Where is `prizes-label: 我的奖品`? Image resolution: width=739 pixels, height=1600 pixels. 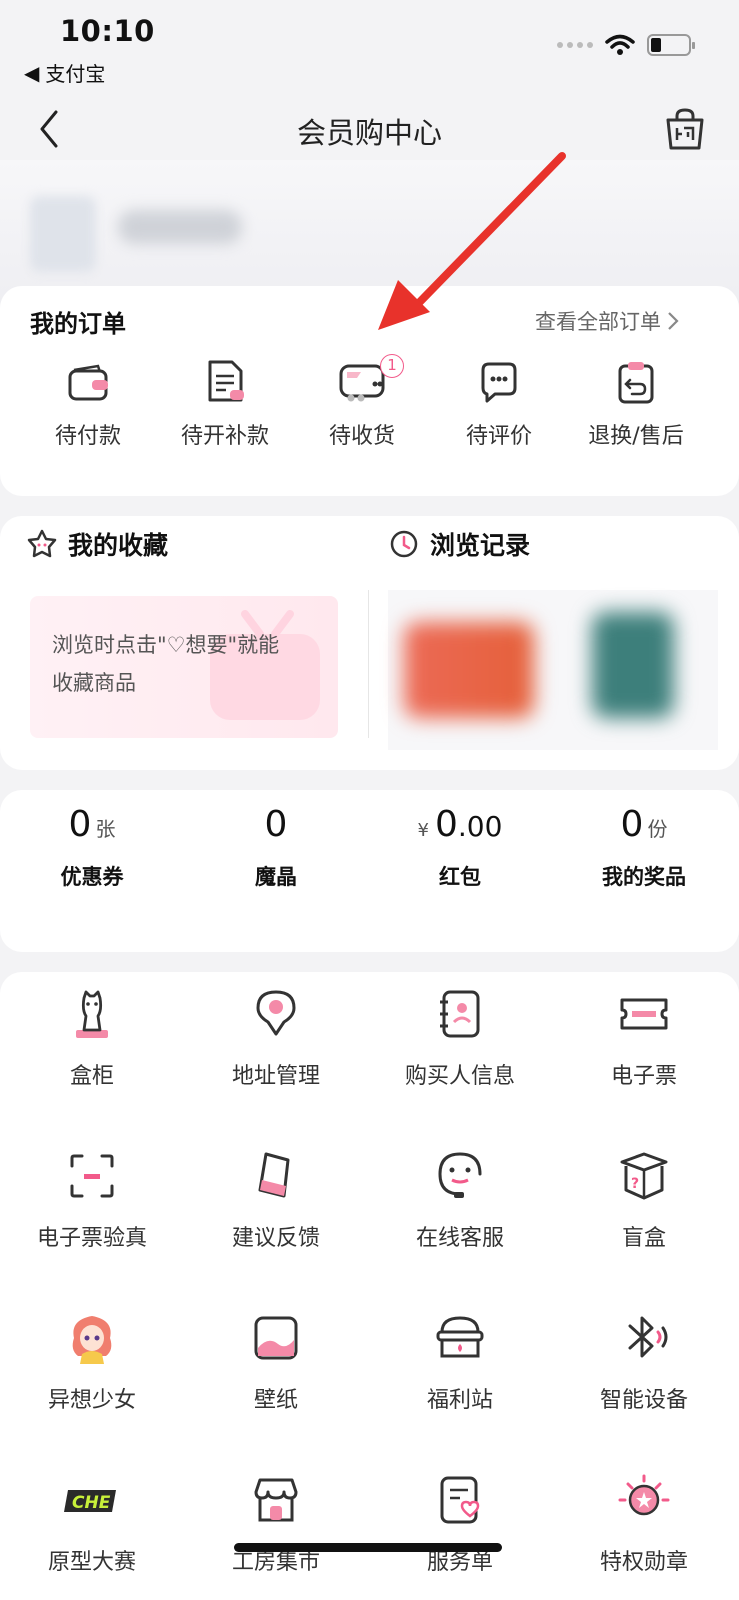
prizes-label: 我的奖品 is located at coordinates (644, 877).